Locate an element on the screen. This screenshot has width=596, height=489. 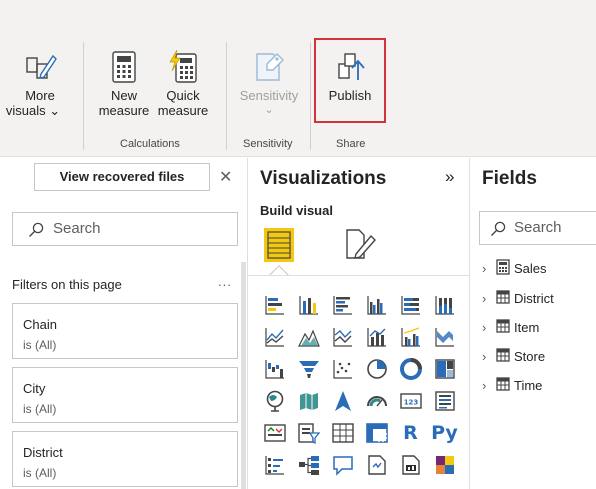
filters-on-page-heading: Filters on this page is located at coordinates (67, 284).